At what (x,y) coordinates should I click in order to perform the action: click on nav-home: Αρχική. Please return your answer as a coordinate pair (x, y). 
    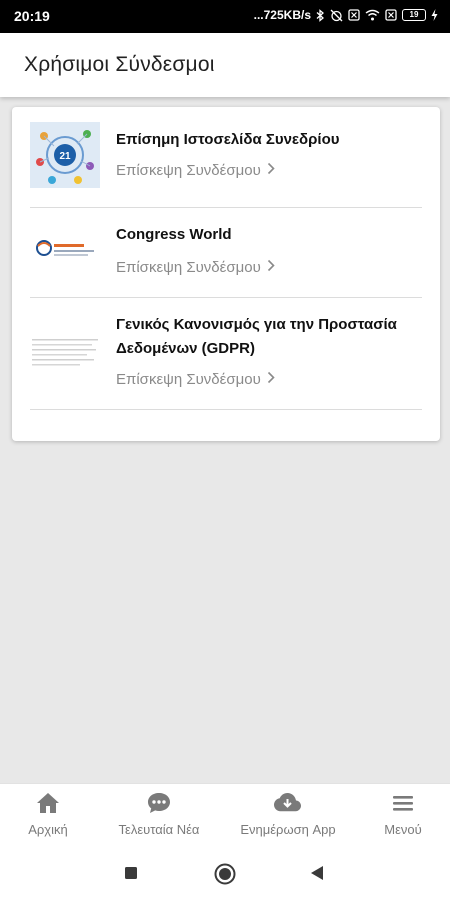
    Looking at the image, I should click on (48, 814).